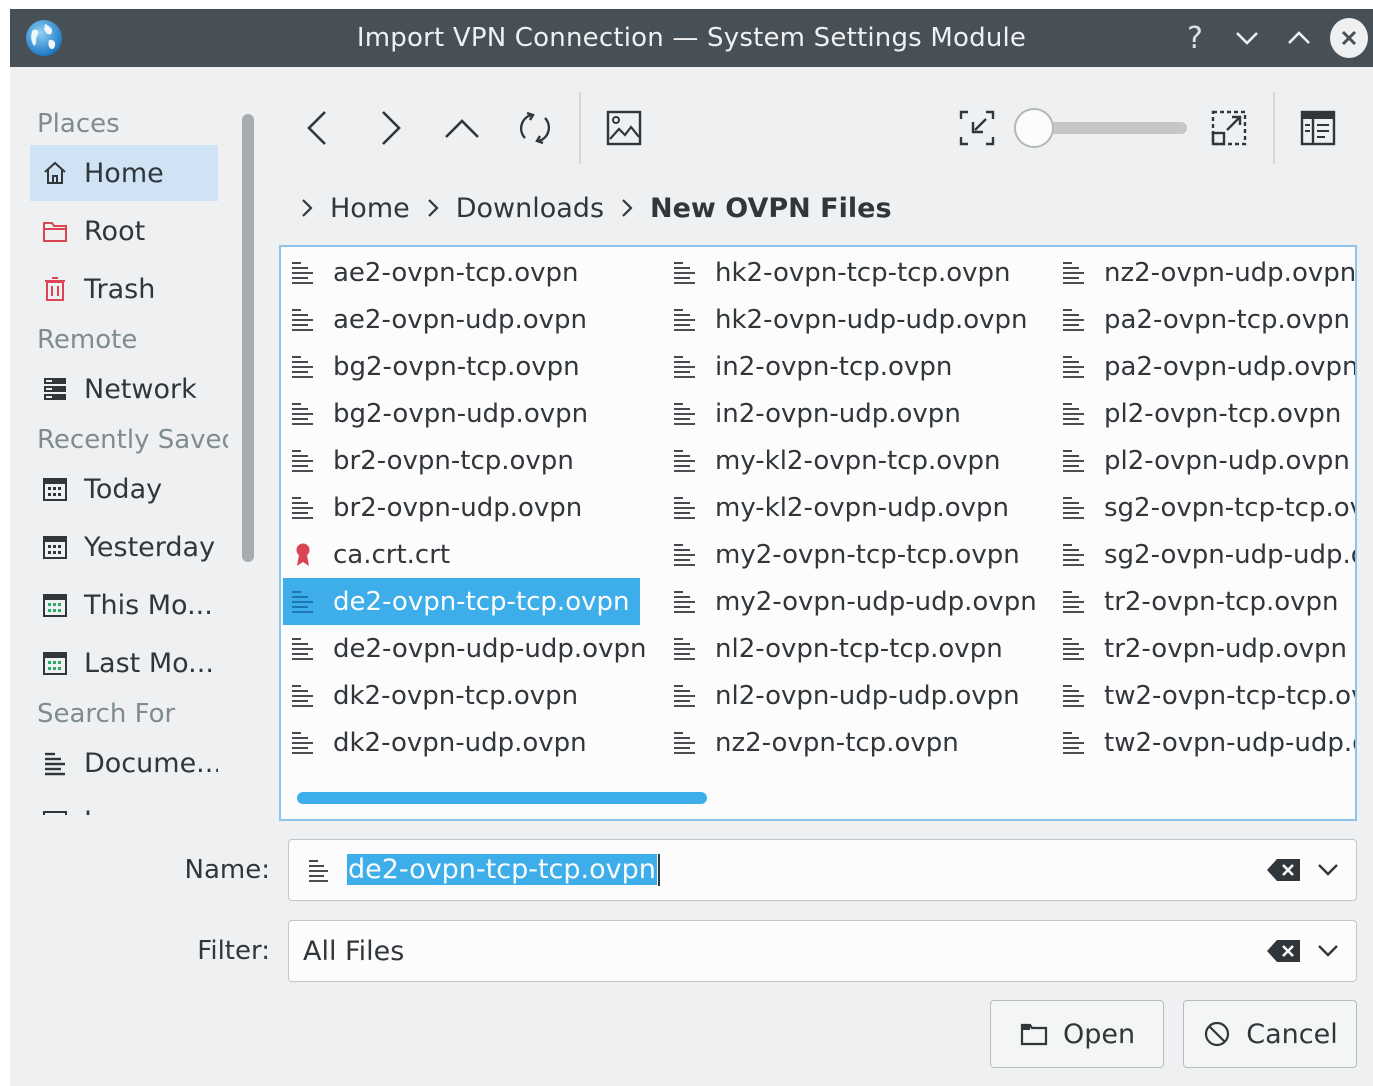  What do you see at coordinates (1349, 38) in the screenshot?
I see `close-icon` at bounding box center [1349, 38].